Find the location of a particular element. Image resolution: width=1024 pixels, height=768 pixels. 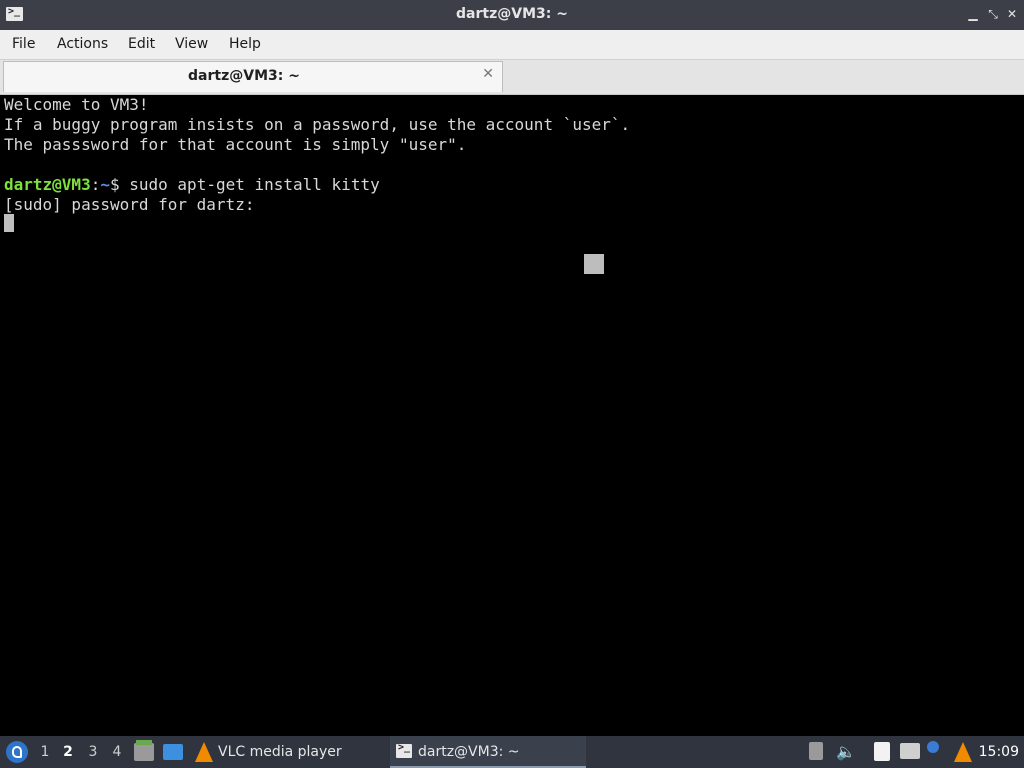

task-terminal: >_ dartz@VM3: ~ is located at coordinates (488, 752).